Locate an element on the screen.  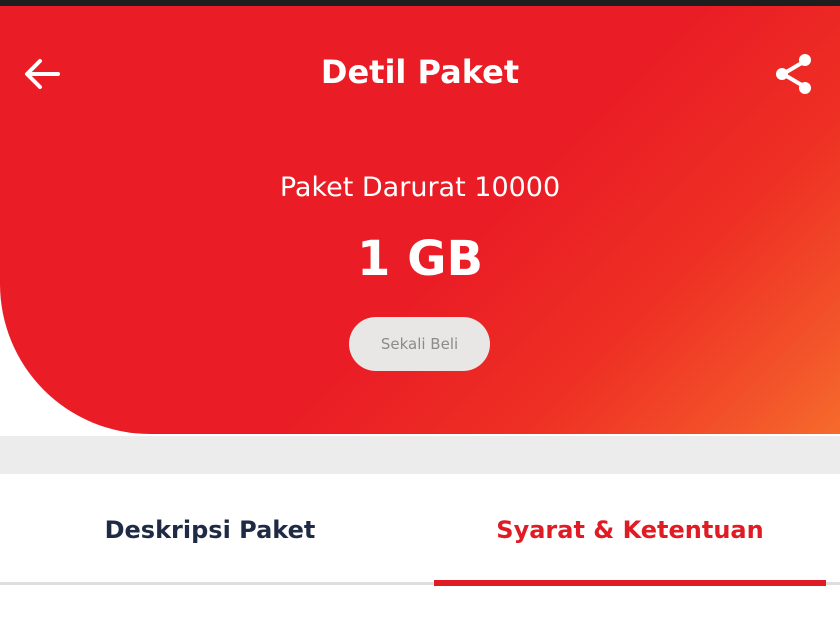
status-bar-strip is located at coordinates (420, 3).